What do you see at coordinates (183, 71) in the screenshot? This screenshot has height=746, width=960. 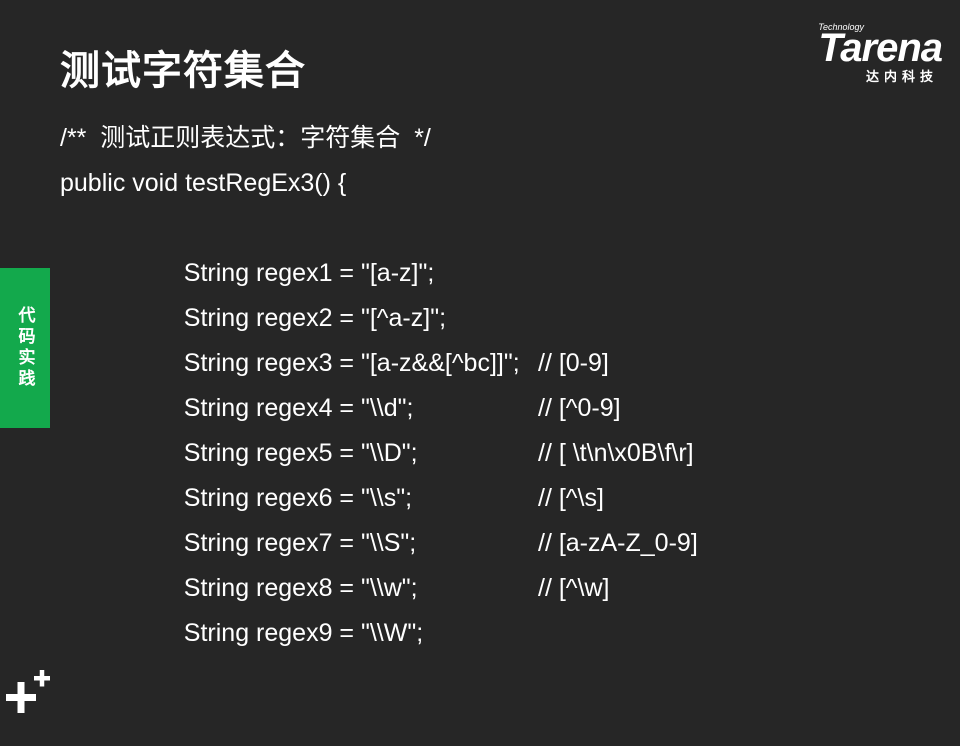 I see `page-title: 测试字符集合` at bounding box center [183, 71].